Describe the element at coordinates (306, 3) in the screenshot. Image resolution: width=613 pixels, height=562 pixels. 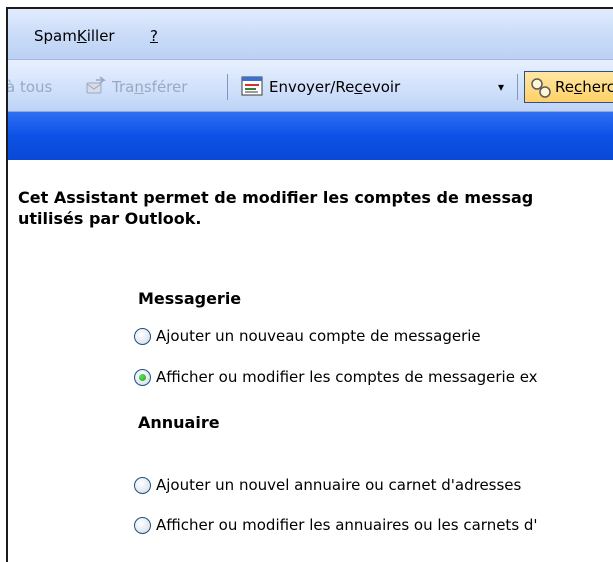
I see `top-edge` at that location.